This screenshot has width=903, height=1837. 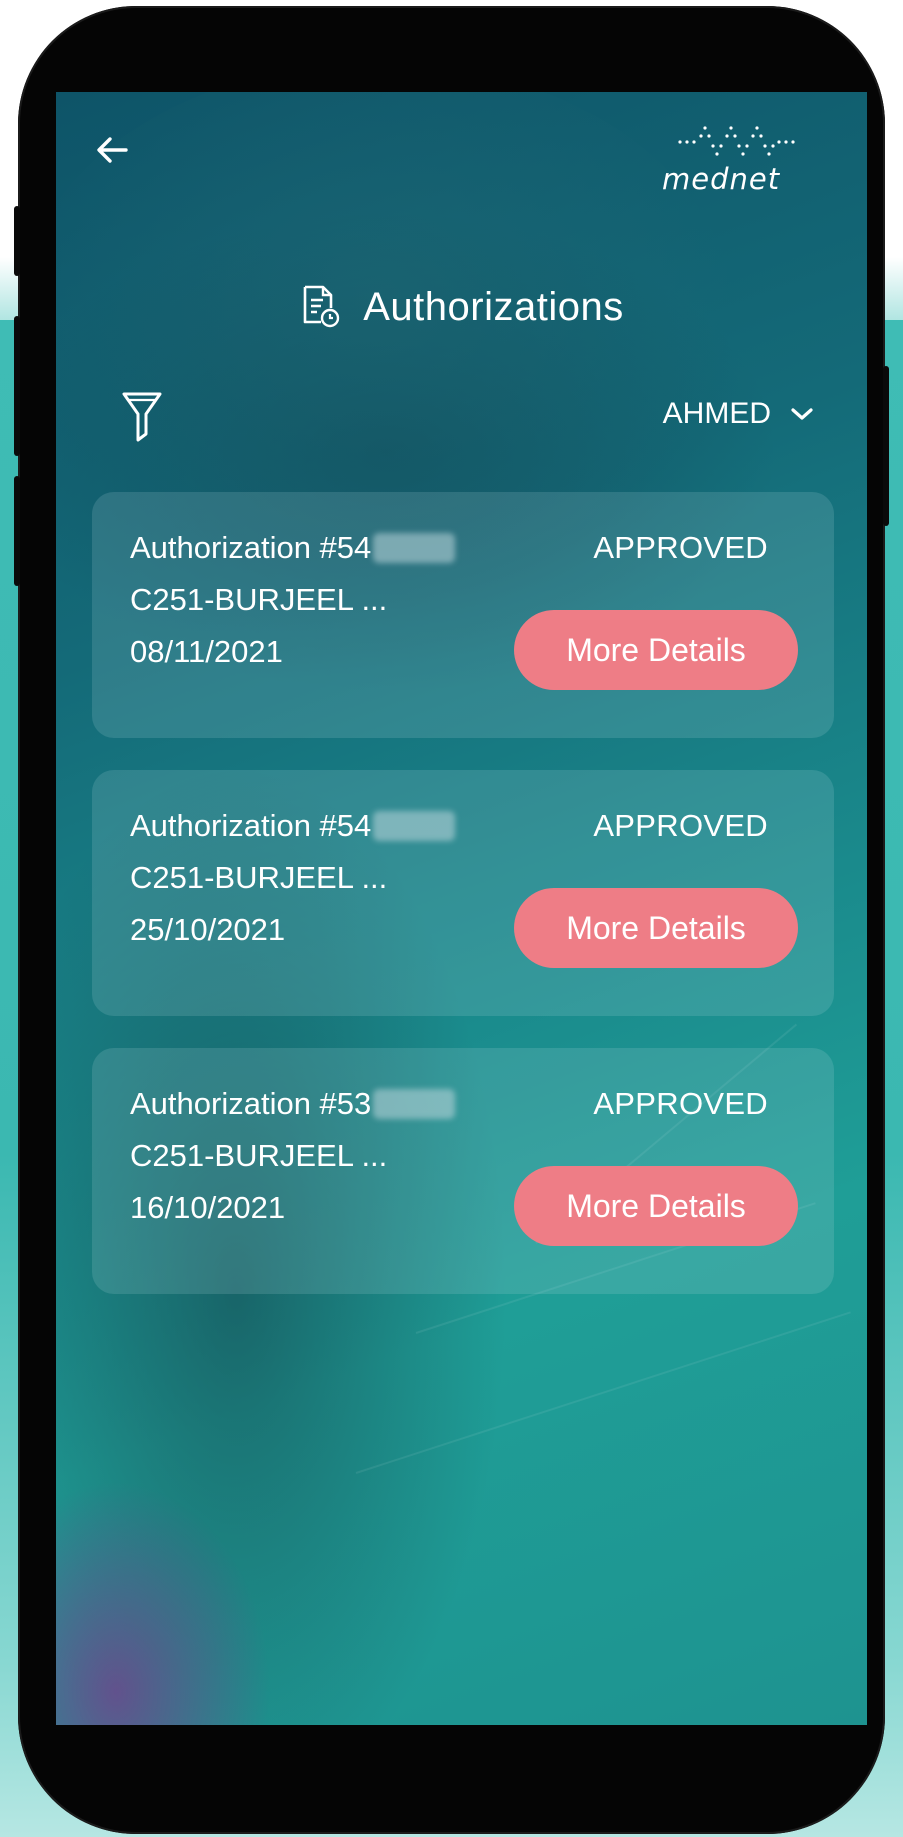 I want to click on member-dropdown: AHMED, so click(x=739, y=414).